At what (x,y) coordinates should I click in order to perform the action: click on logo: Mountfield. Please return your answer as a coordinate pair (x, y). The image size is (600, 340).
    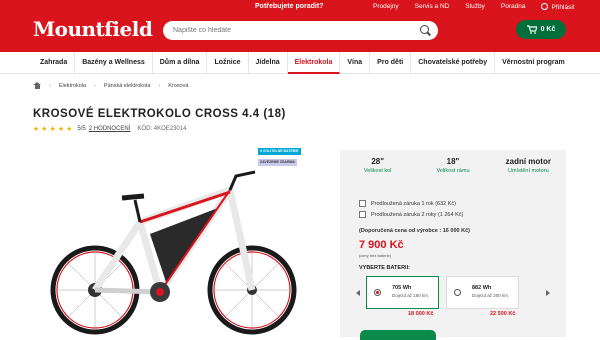
    Looking at the image, I should click on (93, 29).